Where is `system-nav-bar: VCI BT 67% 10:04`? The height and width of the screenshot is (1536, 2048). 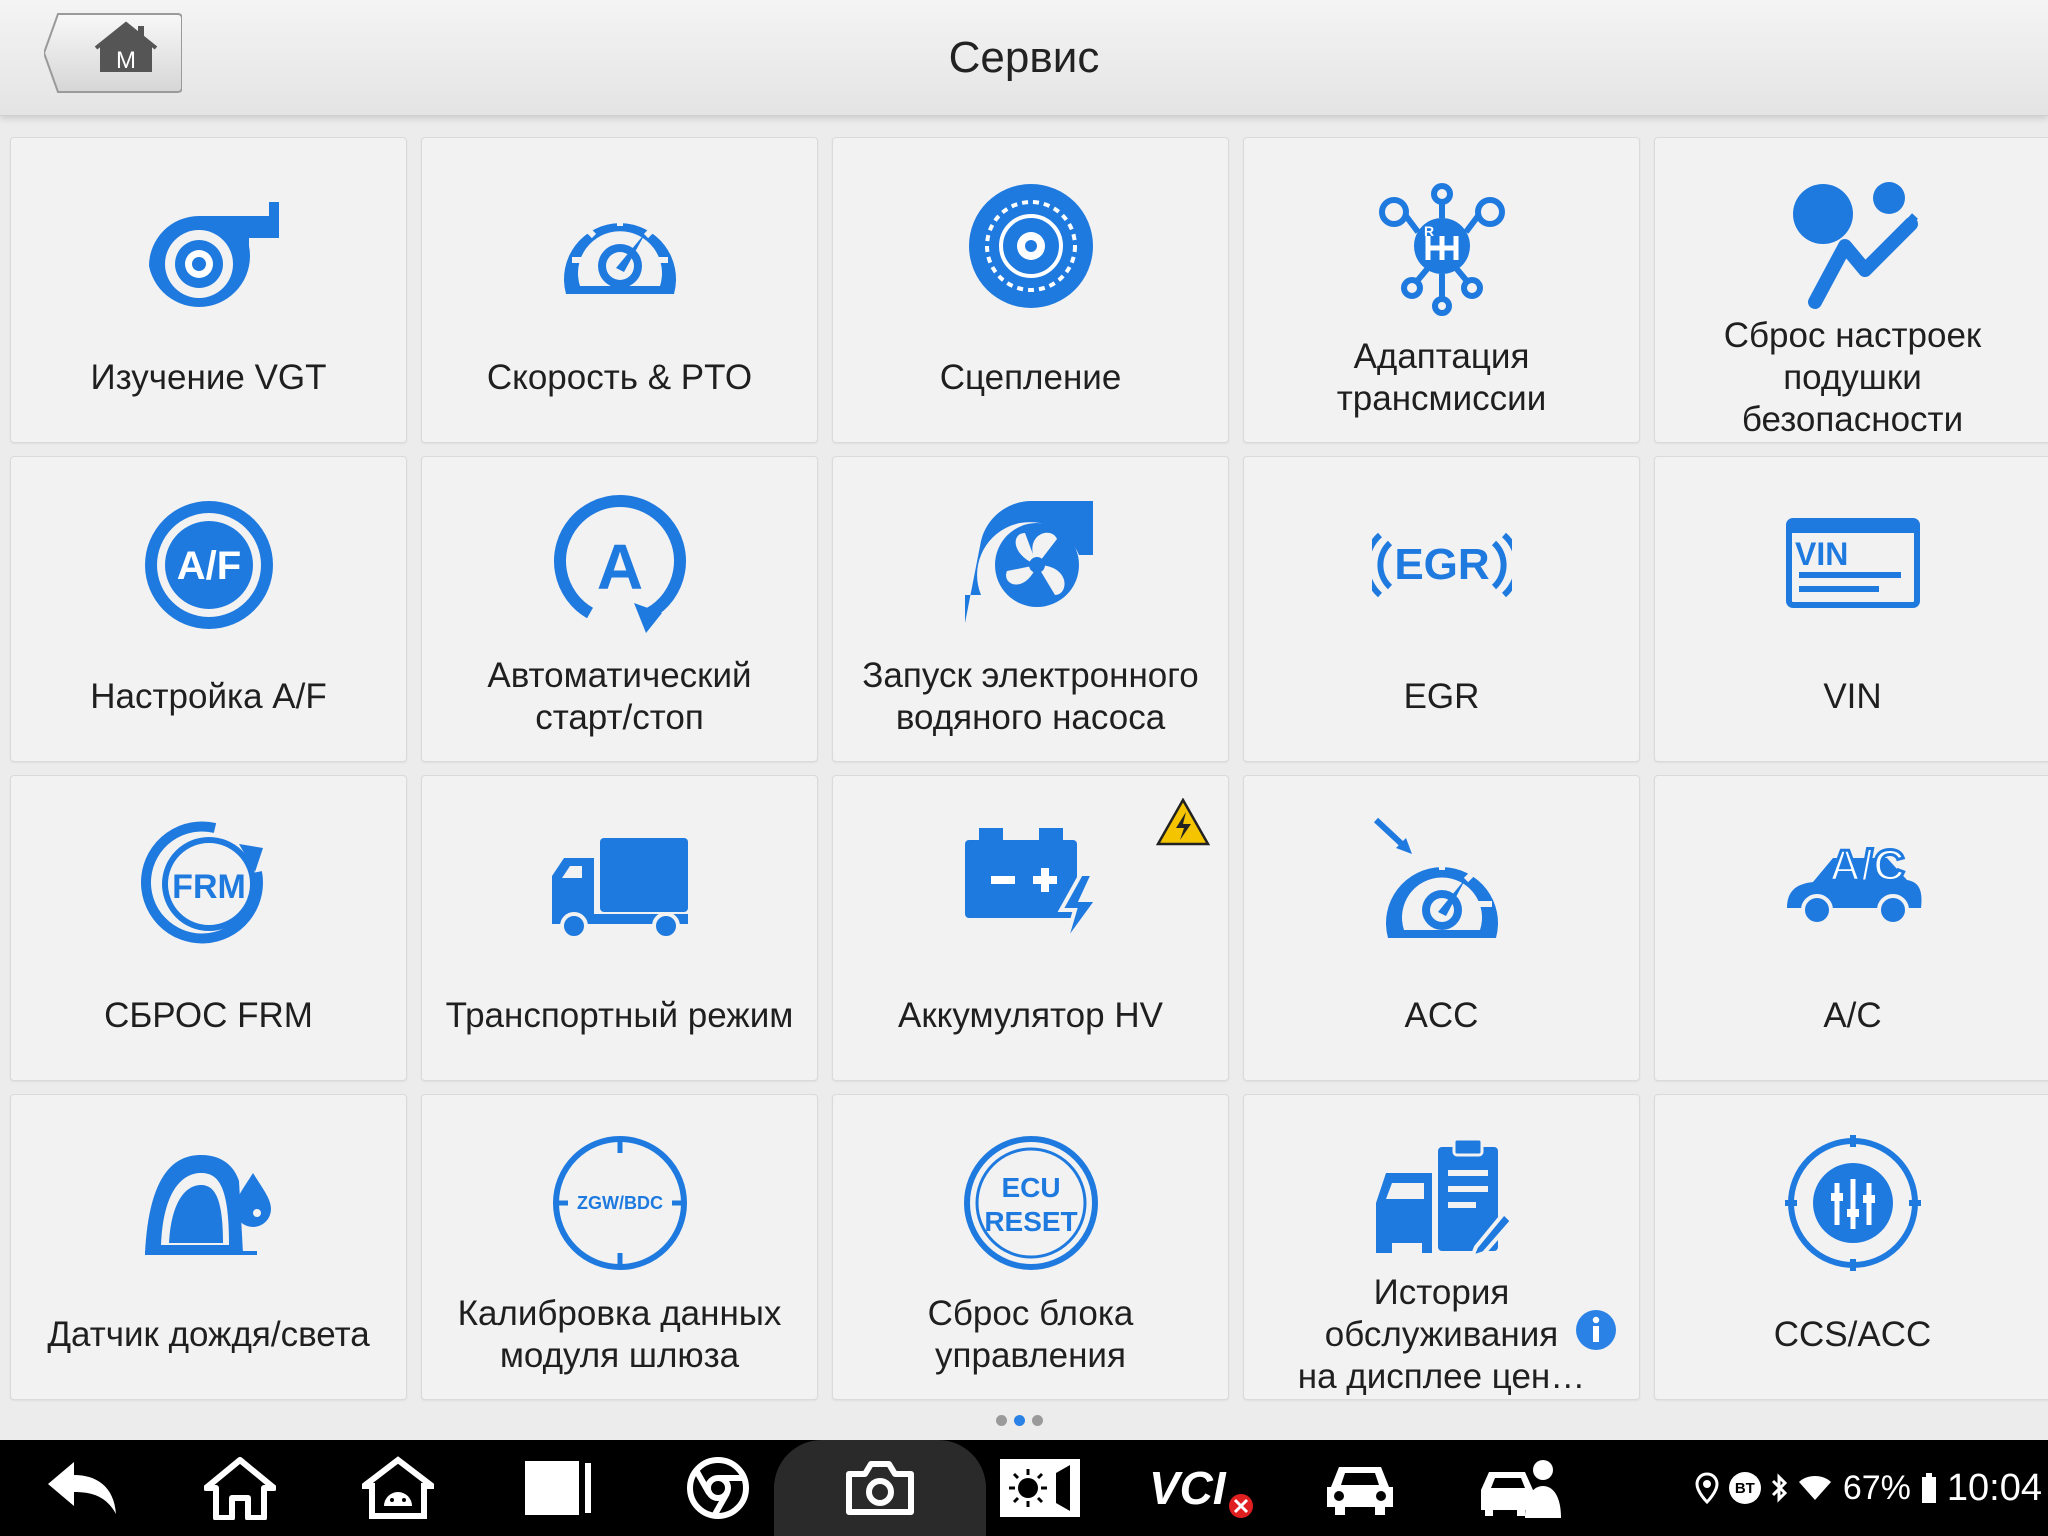
system-nav-bar: VCI BT 67% 10:04 is located at coordinates (1024, 1488).